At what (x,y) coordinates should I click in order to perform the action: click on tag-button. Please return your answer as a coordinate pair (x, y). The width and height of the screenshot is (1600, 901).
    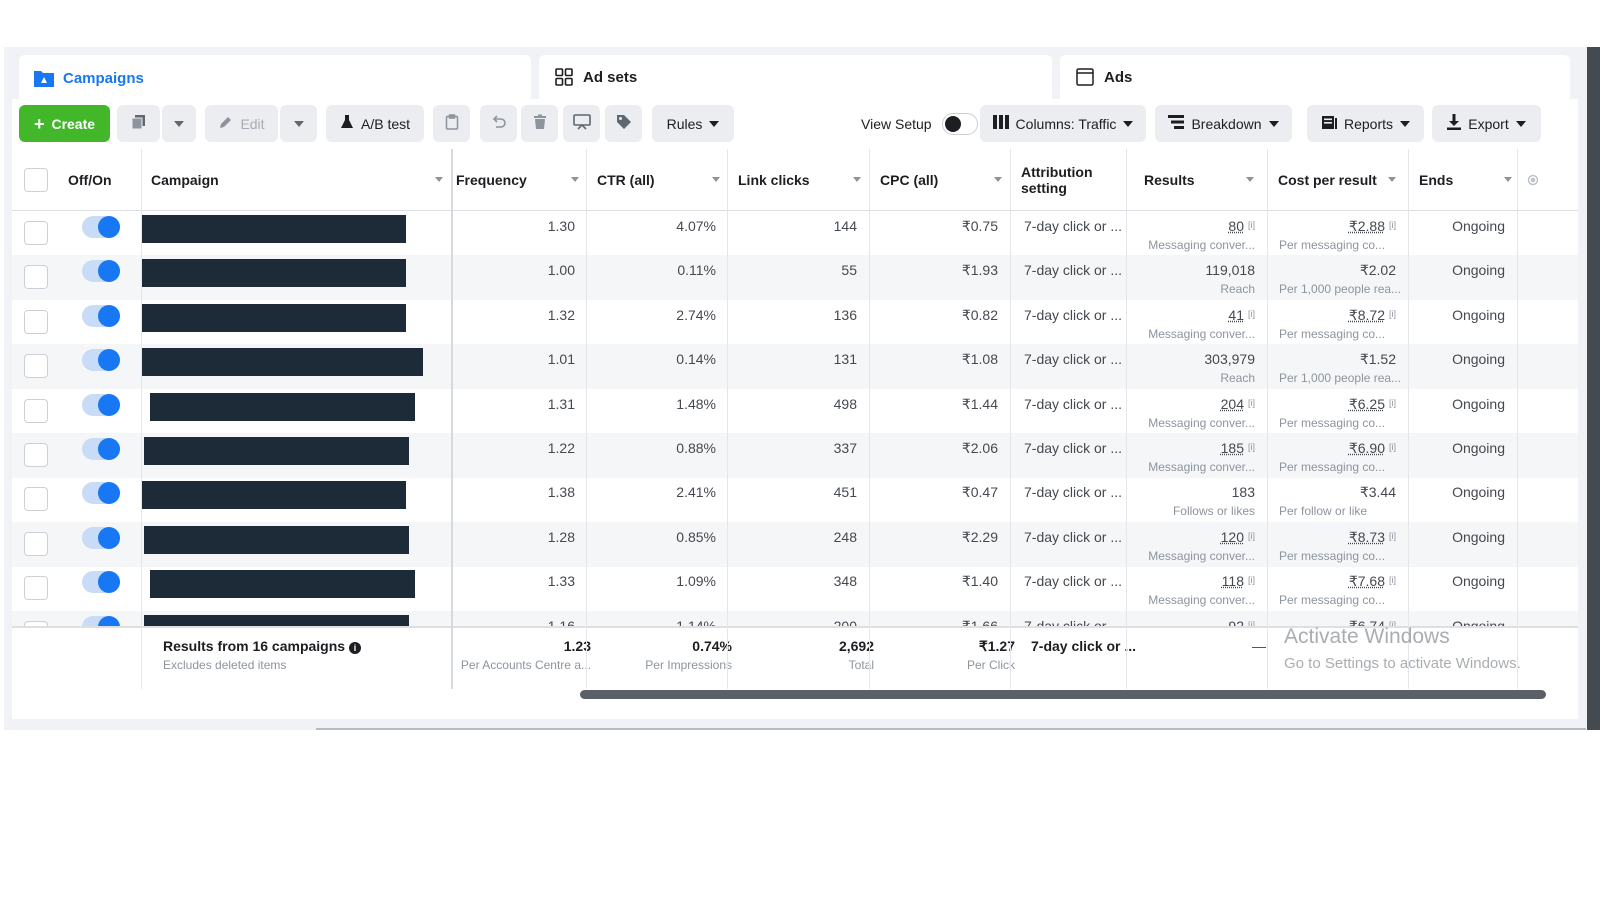
    Looking at the image, I should click on (623, 123).